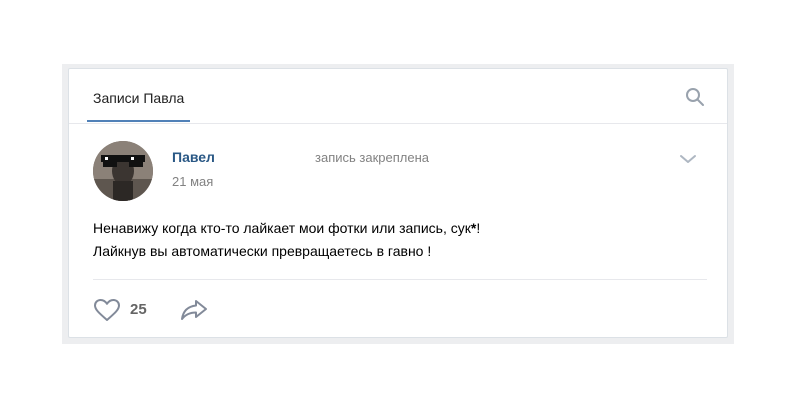 The height and width of the screenshot is (405, 807). What do you see at coordinates (193, 157) in the screenshot?
I see `author-name: Павел` at bounding box center [193, 157].